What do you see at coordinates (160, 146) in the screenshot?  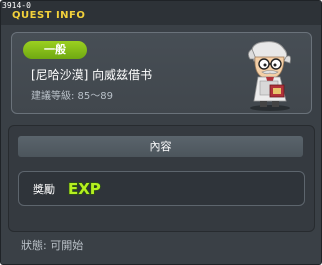 I see `content-header: 內容` at bounding box center [160, 146].